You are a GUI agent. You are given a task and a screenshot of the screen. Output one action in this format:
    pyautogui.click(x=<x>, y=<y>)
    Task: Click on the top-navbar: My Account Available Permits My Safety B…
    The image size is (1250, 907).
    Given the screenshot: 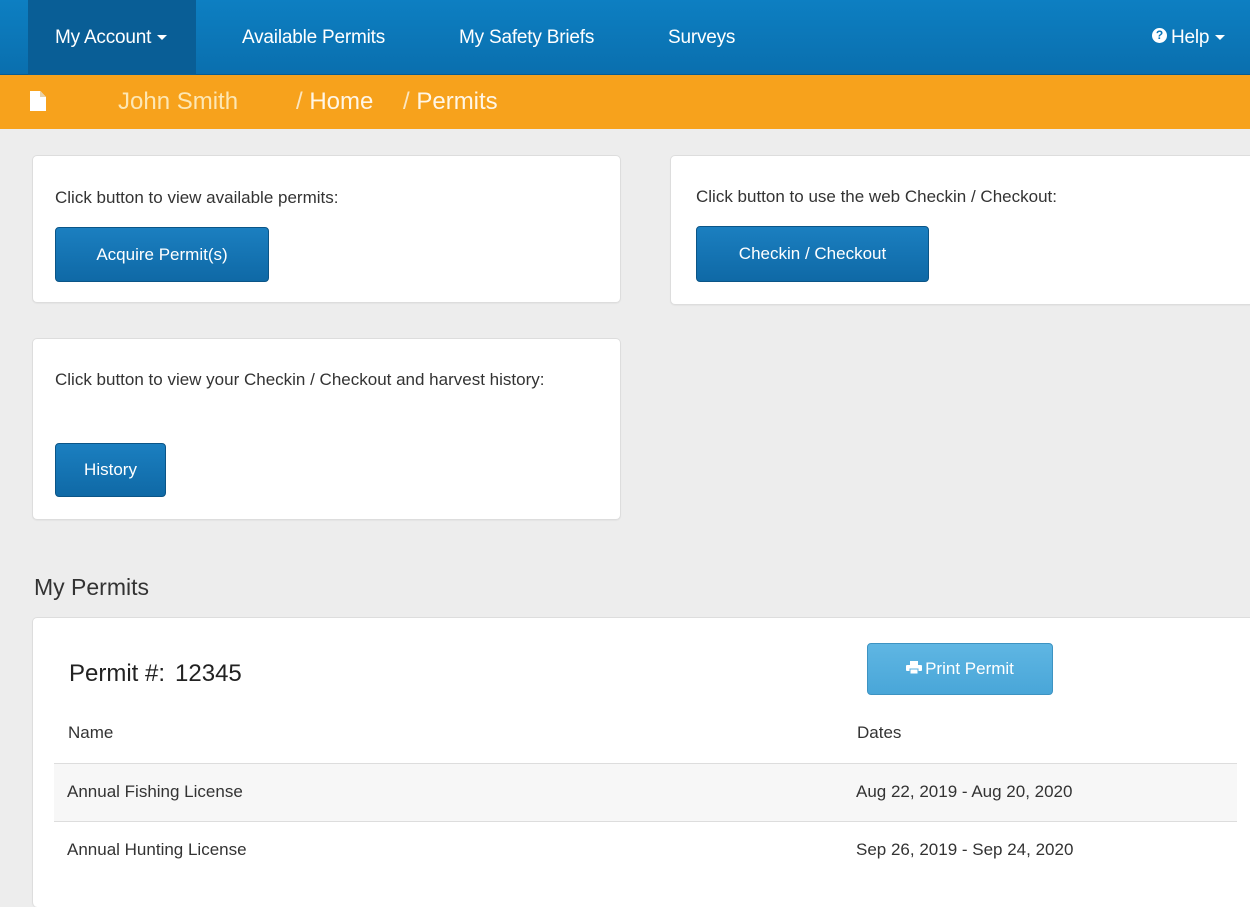 What is the action you would take?
    pyautogui.click(x=625, y=37)
    